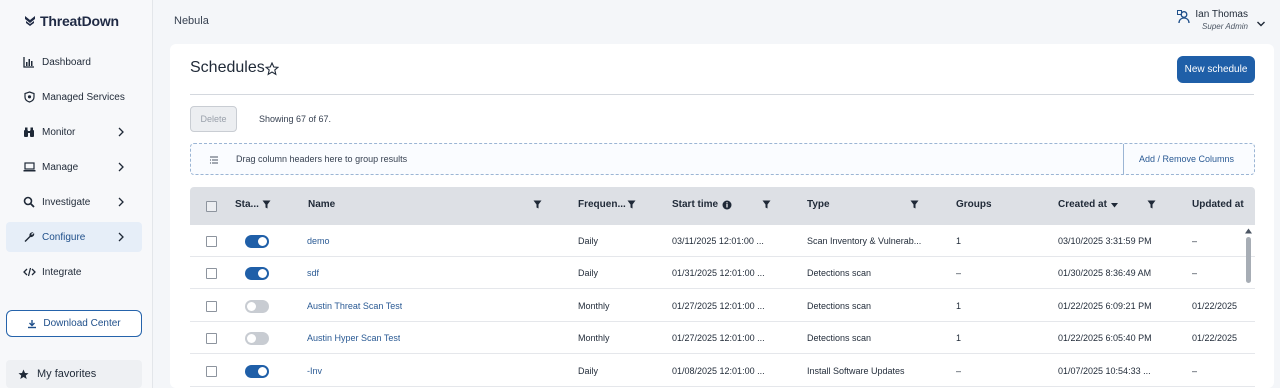 The width and height of the screenshot is (1280, 388). Describe the element at coordinates (1221, 21) in the screenshot. I see `user-menu: Ian Thomas Super Admin` at that location.